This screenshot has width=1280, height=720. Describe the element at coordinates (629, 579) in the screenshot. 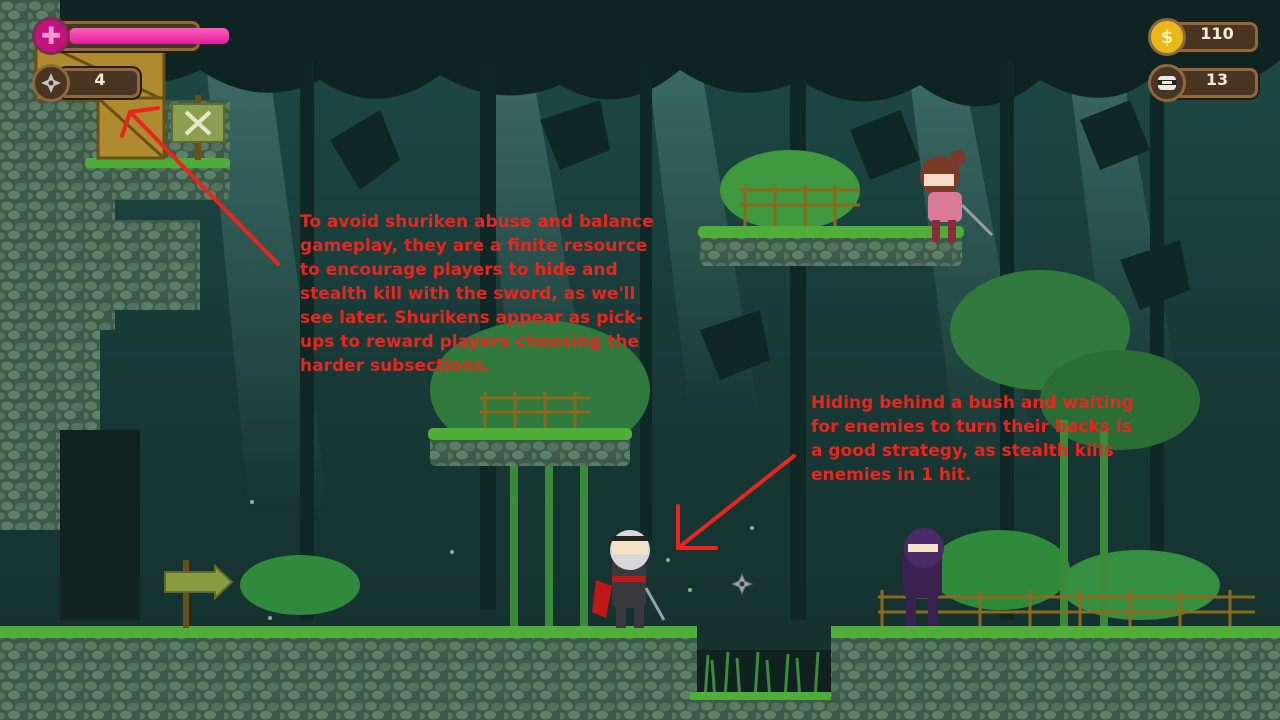

I see `player-ninja` at that location.